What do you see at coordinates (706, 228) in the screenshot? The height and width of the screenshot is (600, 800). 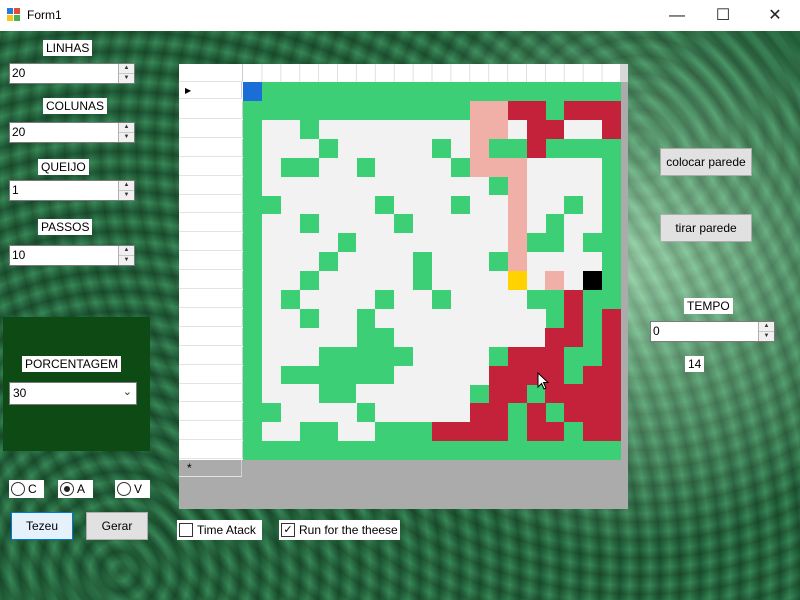 I see `tirar-parede-button: tirar parede` at bounding box center [706, 228].